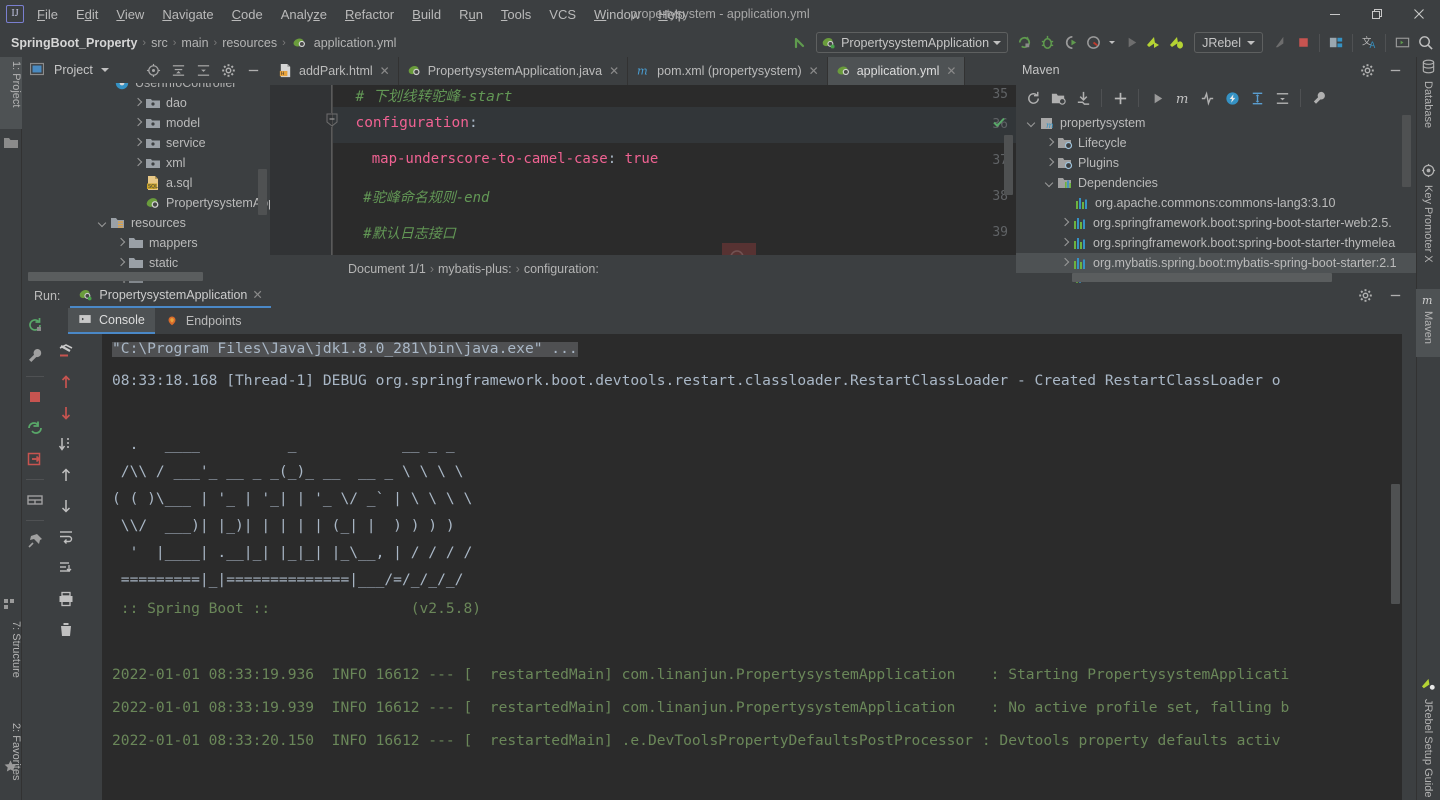  What do you see at coordinates (1216, 183) in the screenshot?
I see `maven-tree-item-dependencies: Dependencies` at bounding box center [1216, 183].